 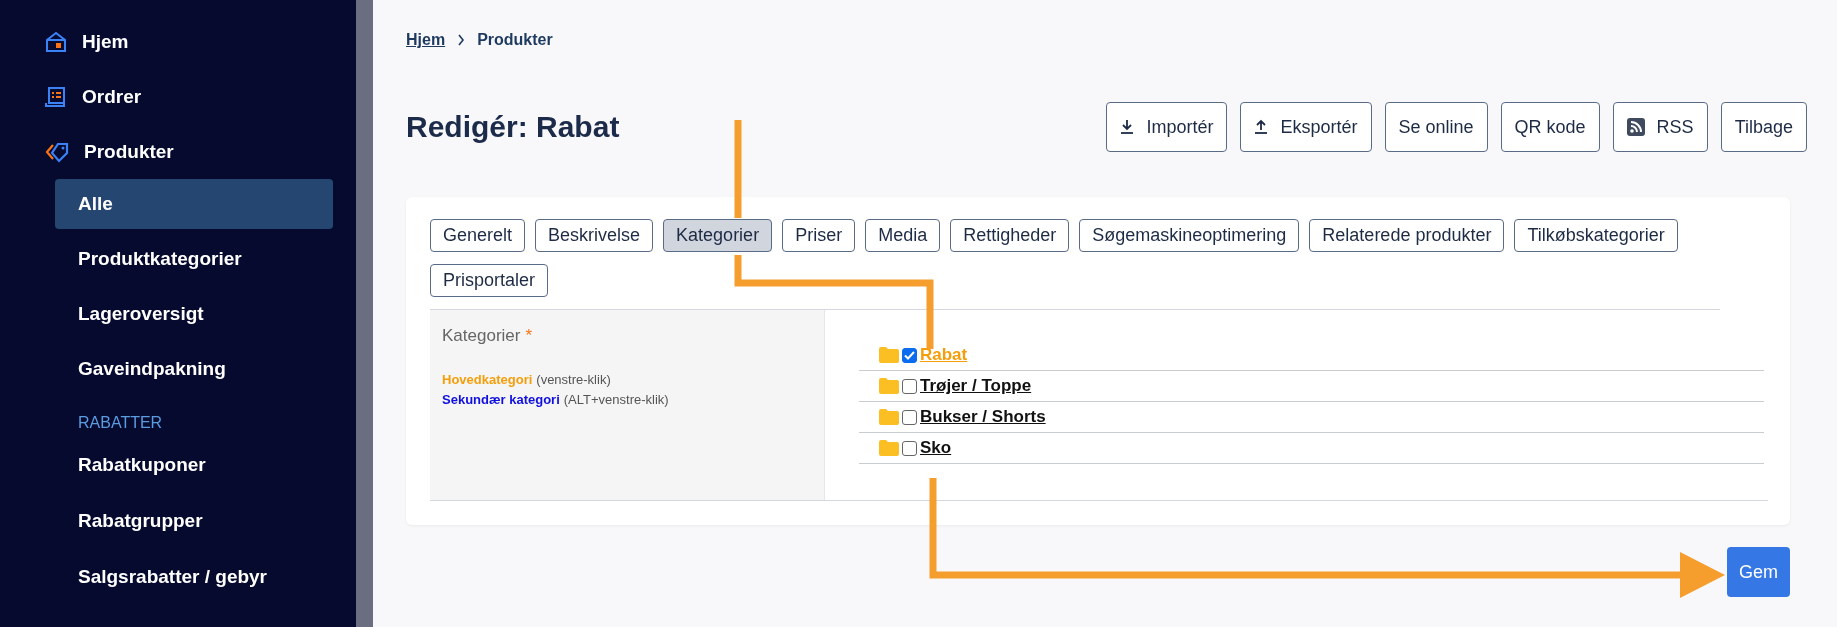 I want to click on receipt-icon, so click(x=56, y=96).